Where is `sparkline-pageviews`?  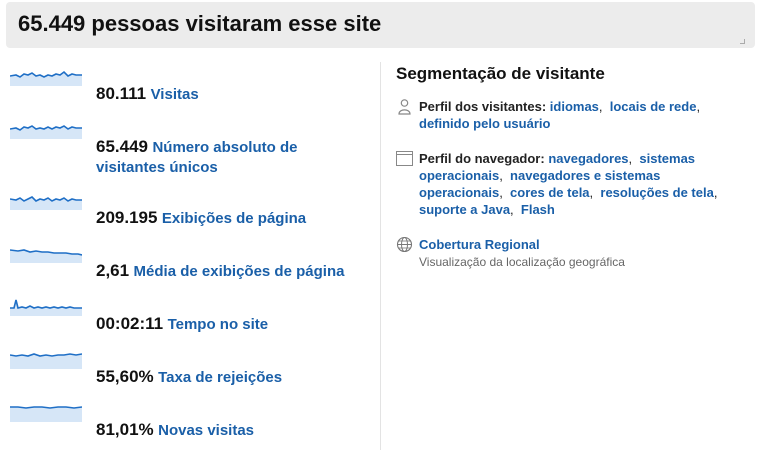
sparkline-pageviews is located at coordinates (46, 203).